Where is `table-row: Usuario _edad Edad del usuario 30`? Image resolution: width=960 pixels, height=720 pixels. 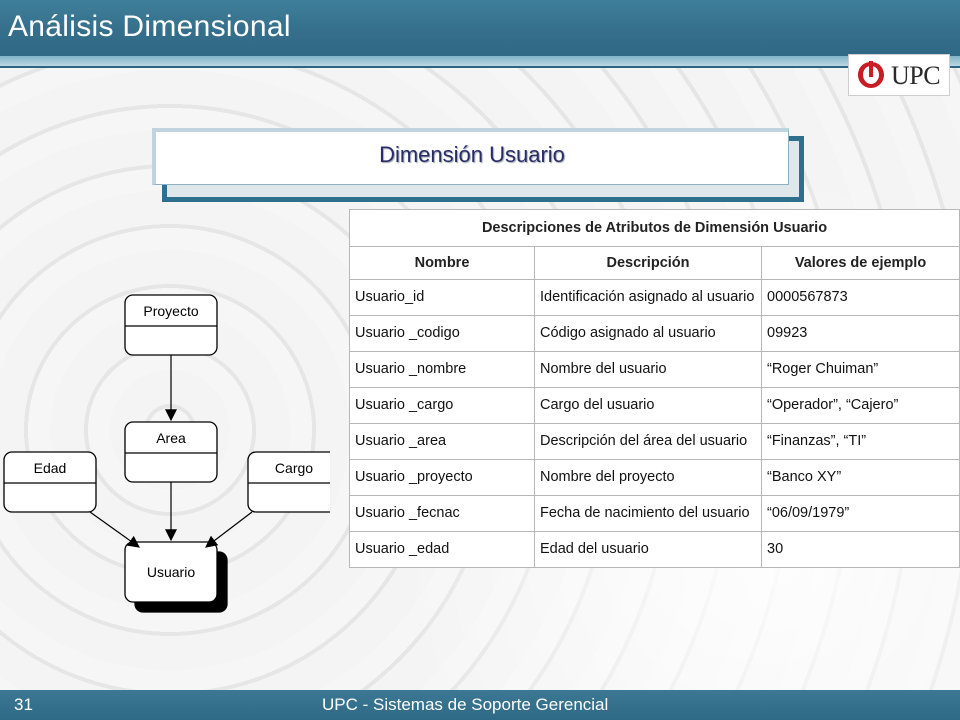 table-row: Usuario _edad Edad del usuario 30 is located at coordinates (654, 549).